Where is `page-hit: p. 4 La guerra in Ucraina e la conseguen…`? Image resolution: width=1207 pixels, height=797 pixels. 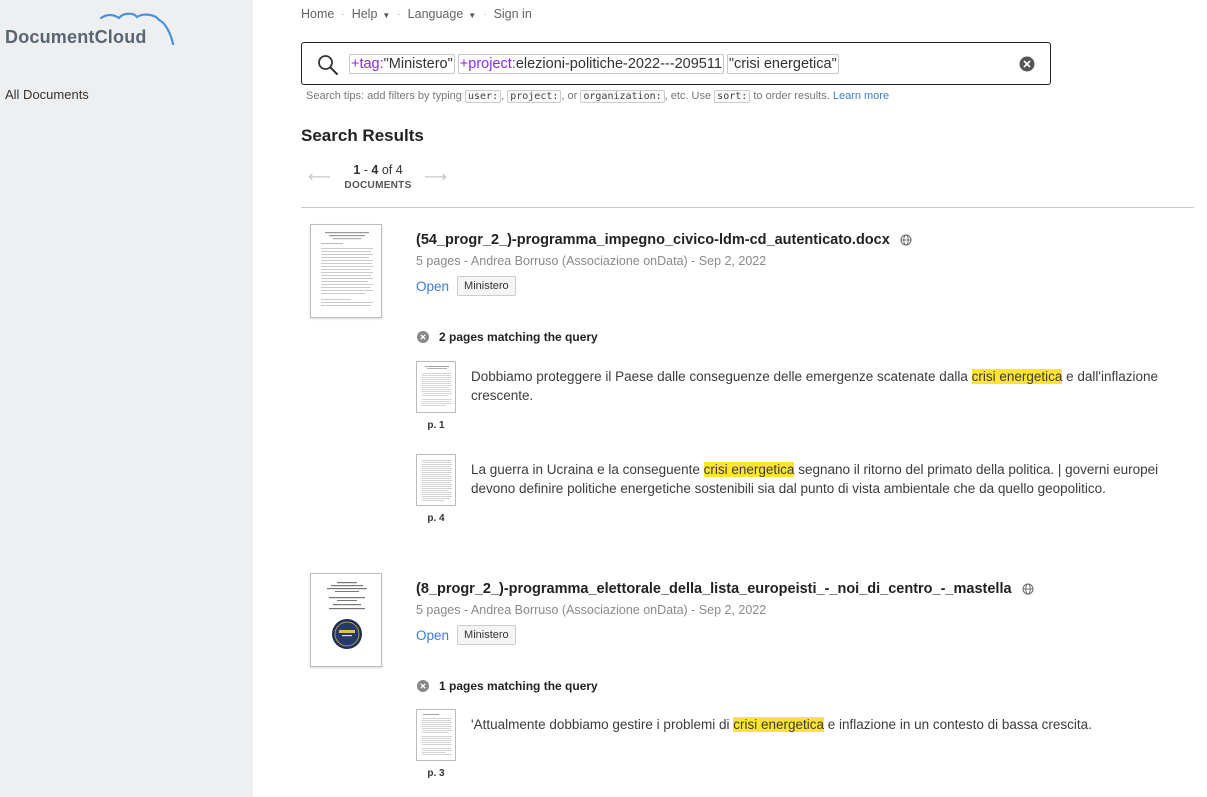
page-hit: p. 4 La guerra in Ucraina e la conseguen… is located at coordinates (806, 489).